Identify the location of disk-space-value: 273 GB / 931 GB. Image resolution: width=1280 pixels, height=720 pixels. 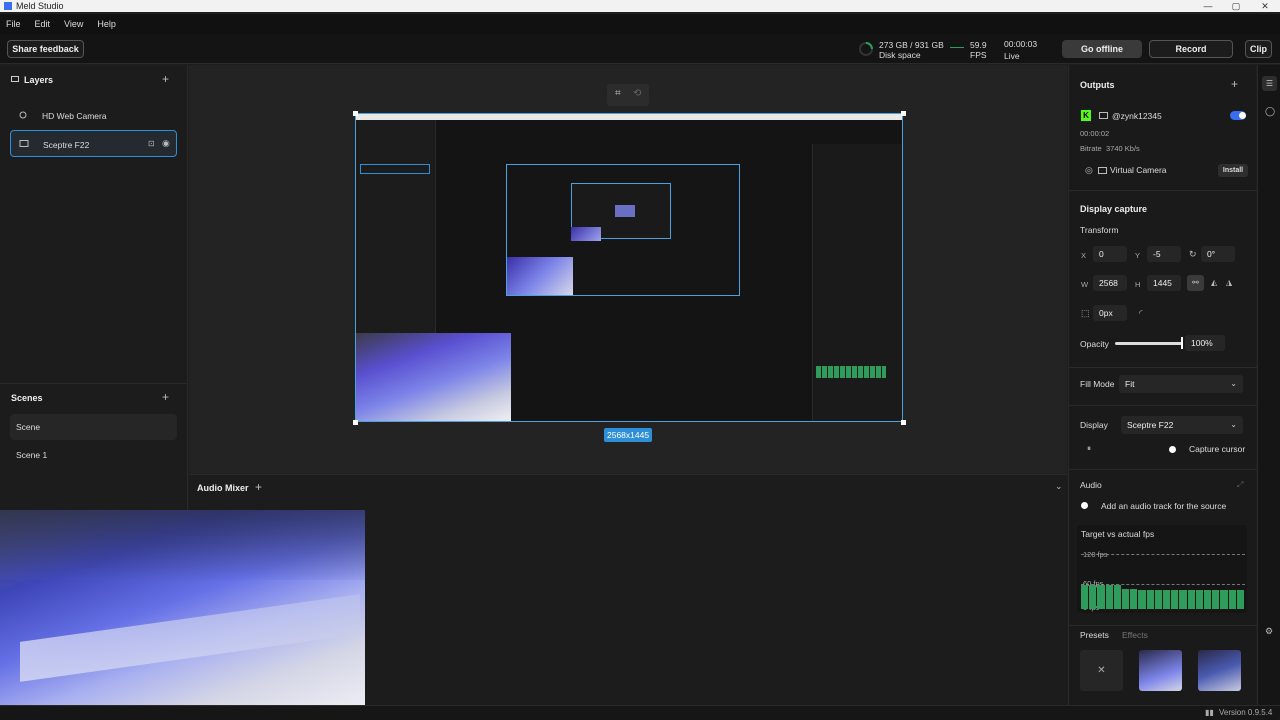
(911, 45).